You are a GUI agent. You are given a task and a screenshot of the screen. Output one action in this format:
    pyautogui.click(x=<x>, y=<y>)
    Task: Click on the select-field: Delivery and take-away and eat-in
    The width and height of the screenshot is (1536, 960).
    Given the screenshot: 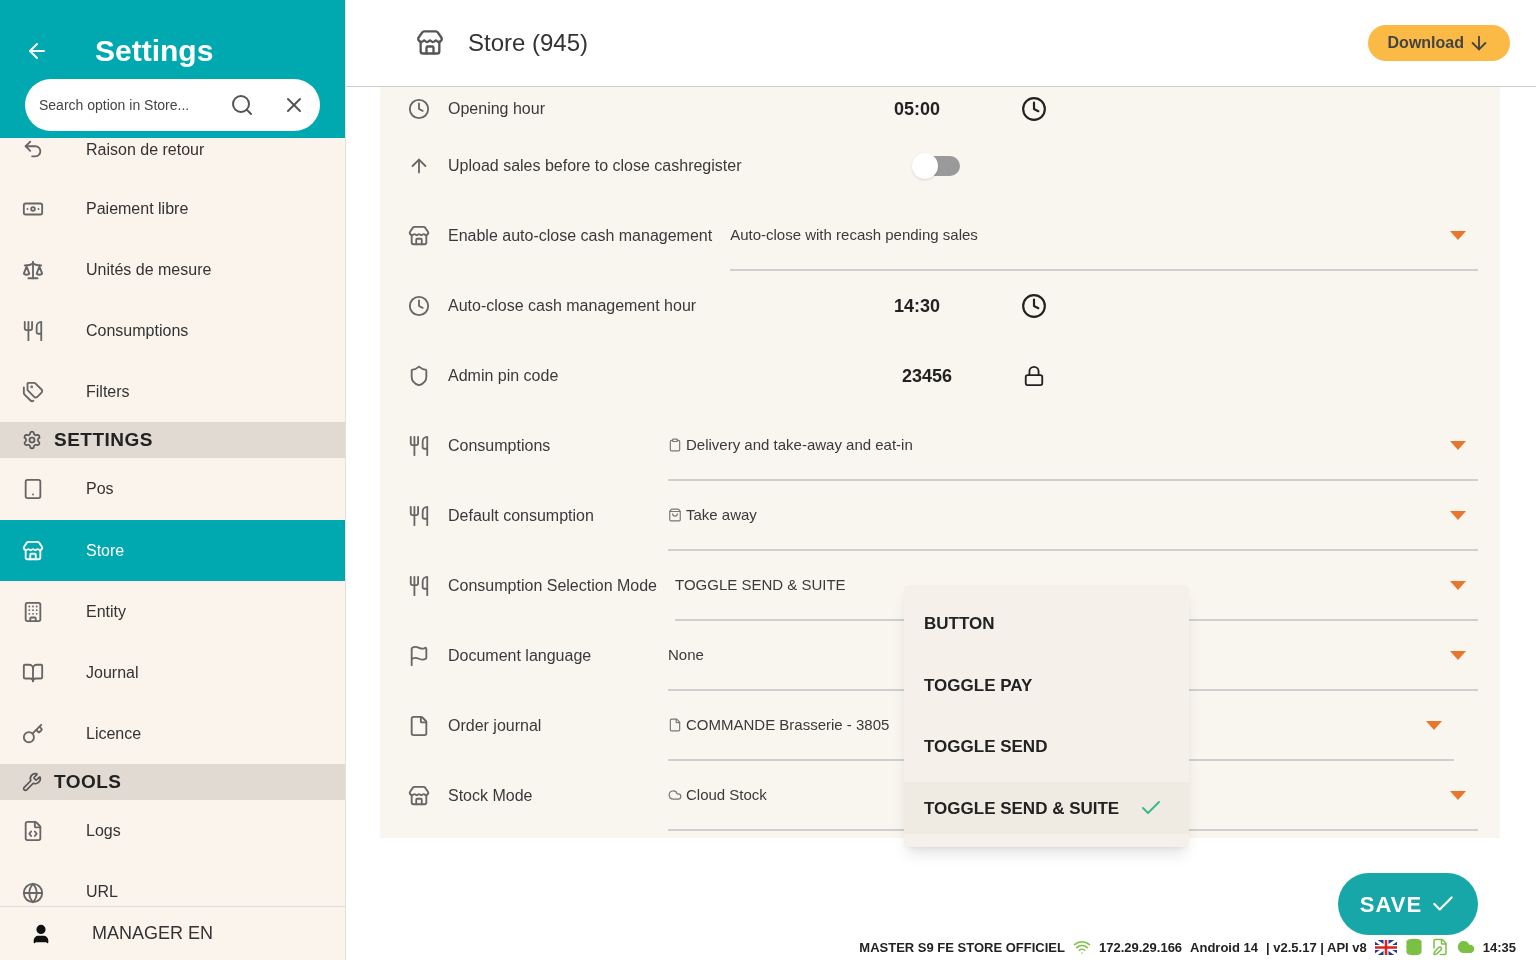 What is the action you would take?
    pyautogui.click(x=1073, y=446)
    